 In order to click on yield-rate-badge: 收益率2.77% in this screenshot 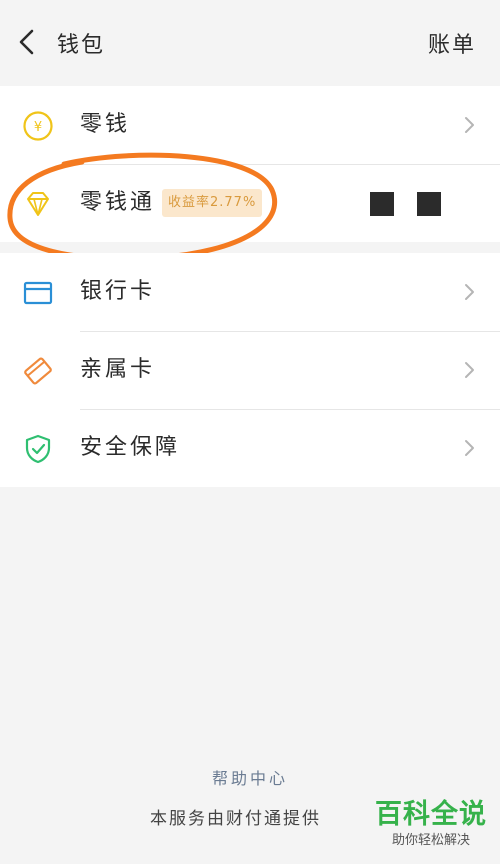, I will do `click(212, 203)`.